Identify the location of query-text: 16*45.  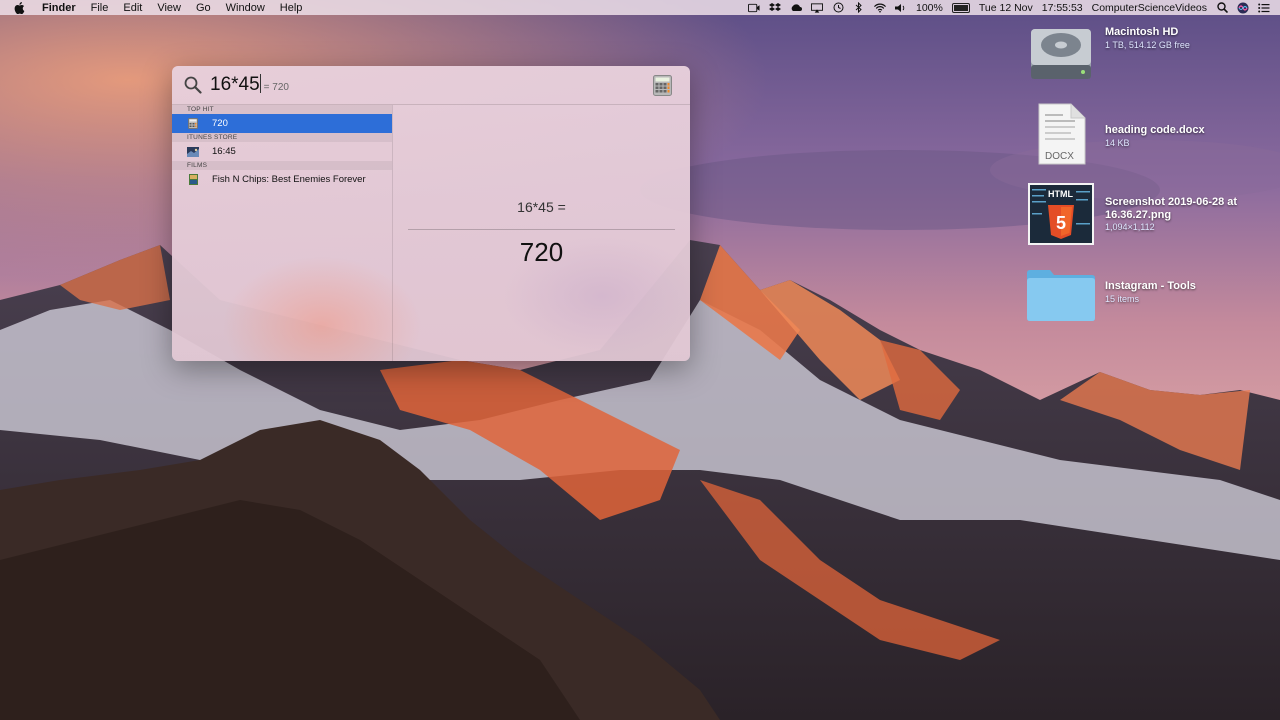
(235, 84).